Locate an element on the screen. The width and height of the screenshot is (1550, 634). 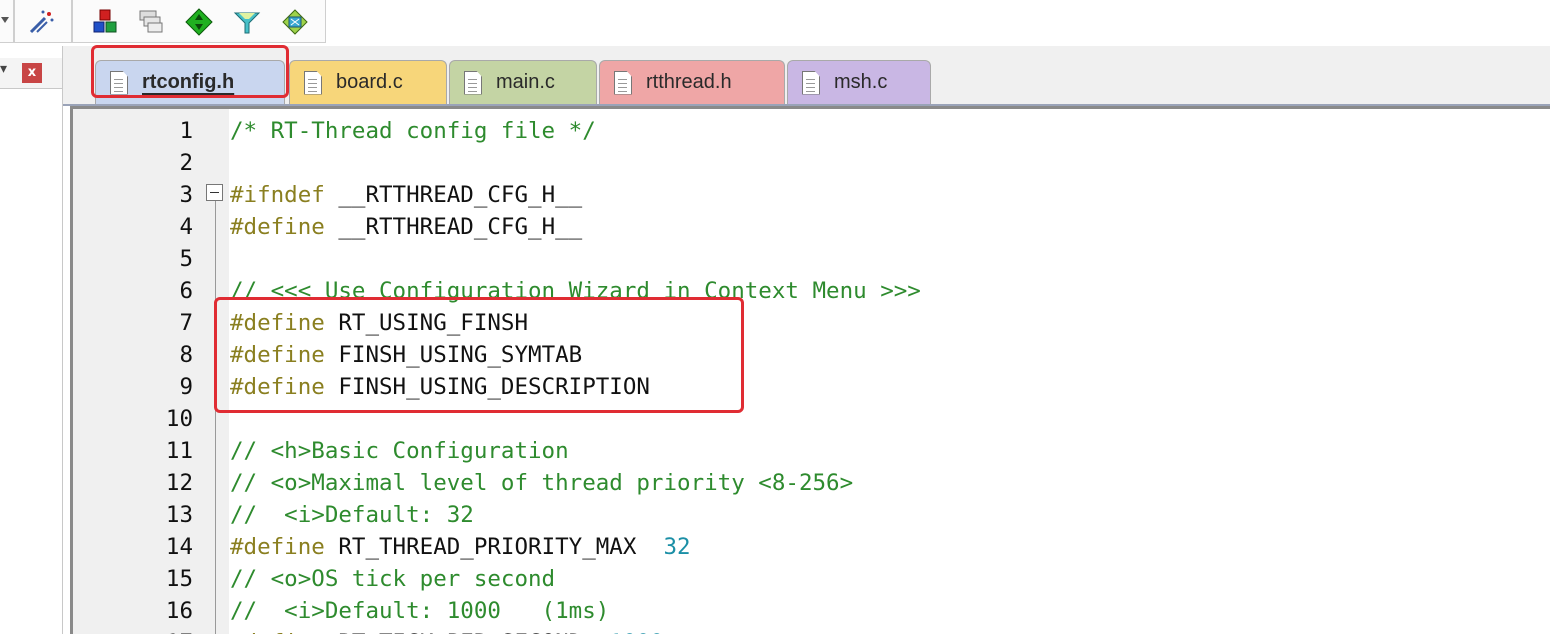
line-number: 1 is located at coordinates (186, 131).